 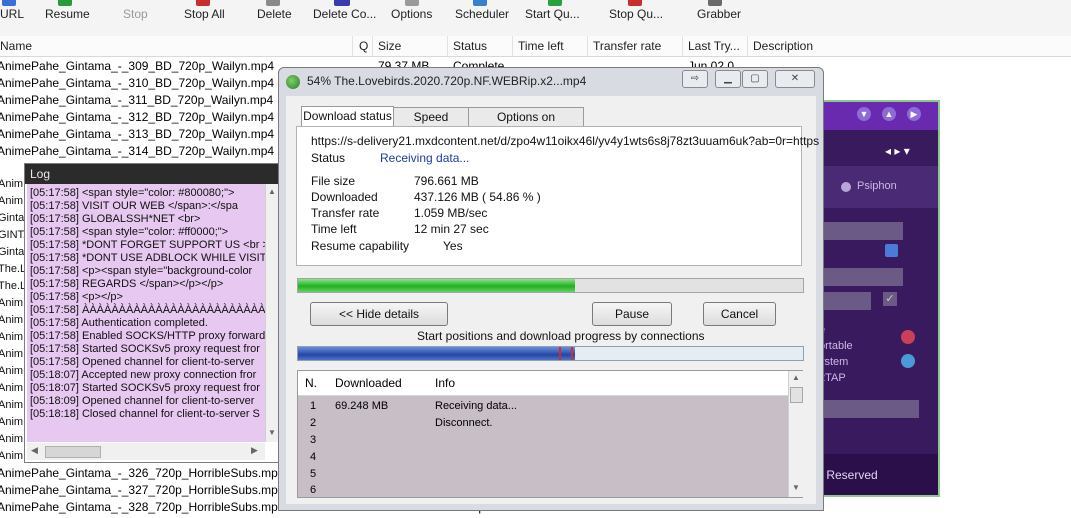 What do you see at coordinates (254, 450) in the screenshot?
I see `scroll-right-icon: ▶` at bounding box center [254, 450].